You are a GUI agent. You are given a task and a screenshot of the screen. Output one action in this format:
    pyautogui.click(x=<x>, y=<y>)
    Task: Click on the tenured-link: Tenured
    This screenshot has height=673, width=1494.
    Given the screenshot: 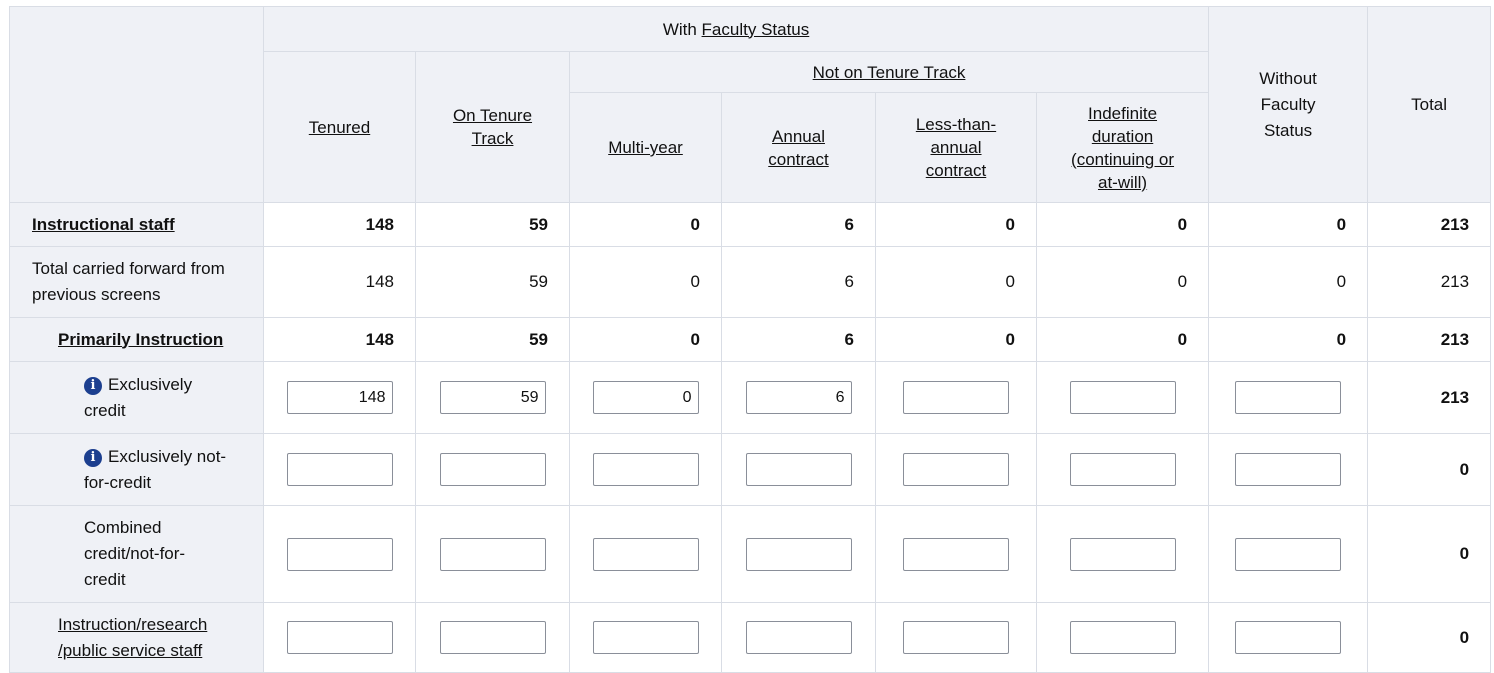 What is the action you would take?
    pyautogui.click(x=339, y=127)
    